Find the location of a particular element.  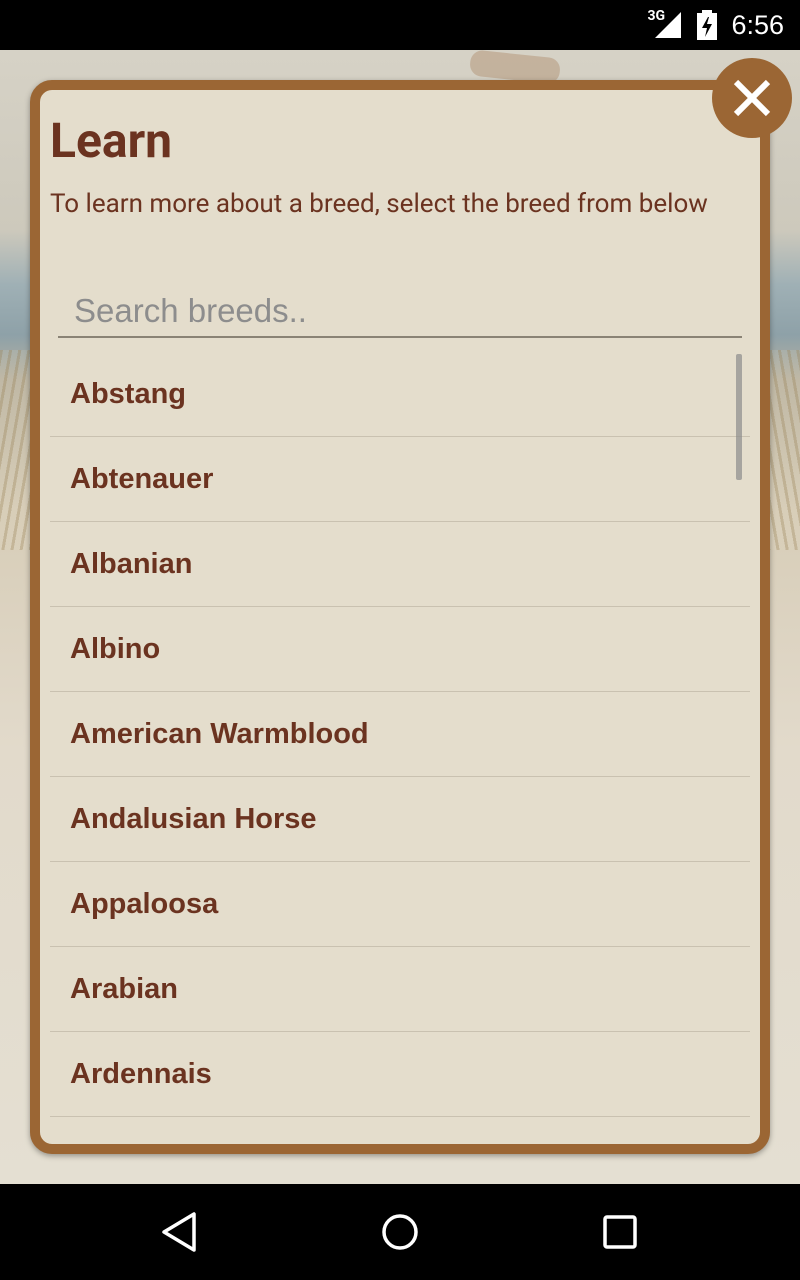

status-bar: 3G 6:56 is located at coordinates (400, 25).